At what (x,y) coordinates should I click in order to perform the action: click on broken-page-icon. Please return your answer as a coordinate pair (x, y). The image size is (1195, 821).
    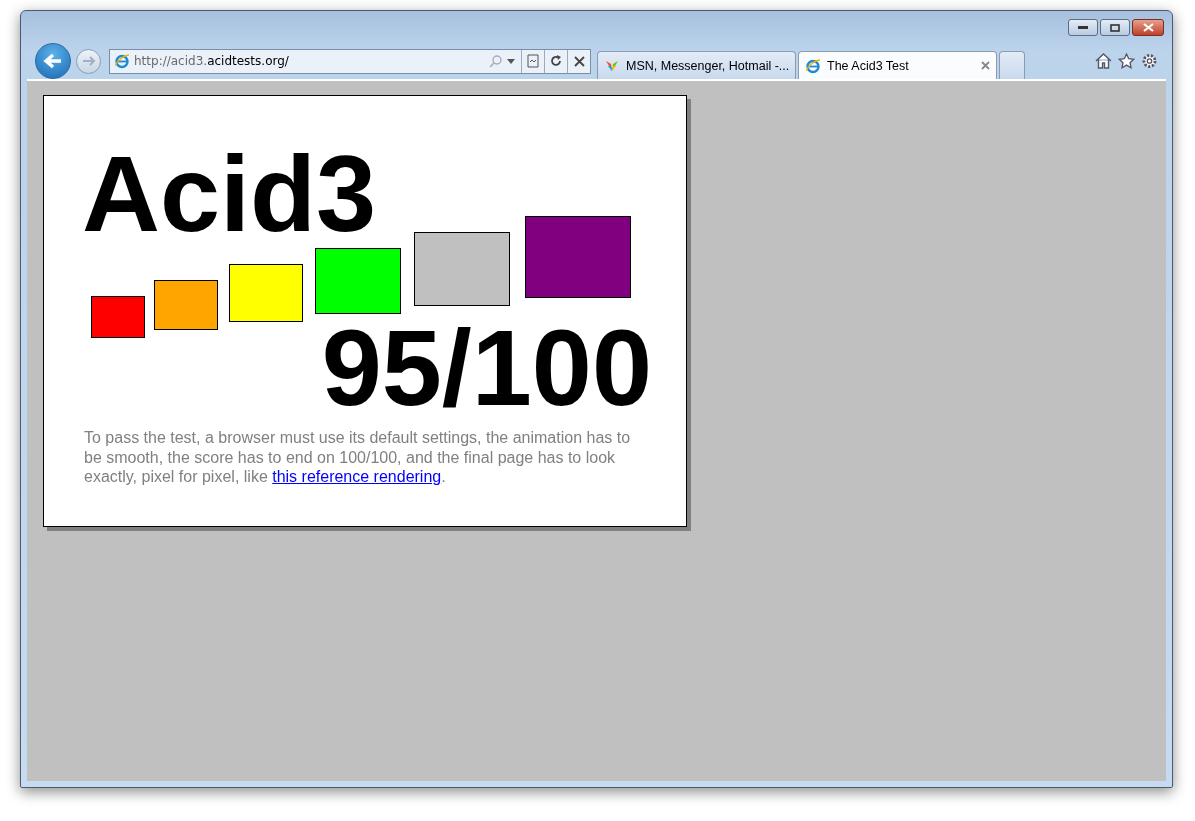
    Looking at the image, I should click on (533, 61).